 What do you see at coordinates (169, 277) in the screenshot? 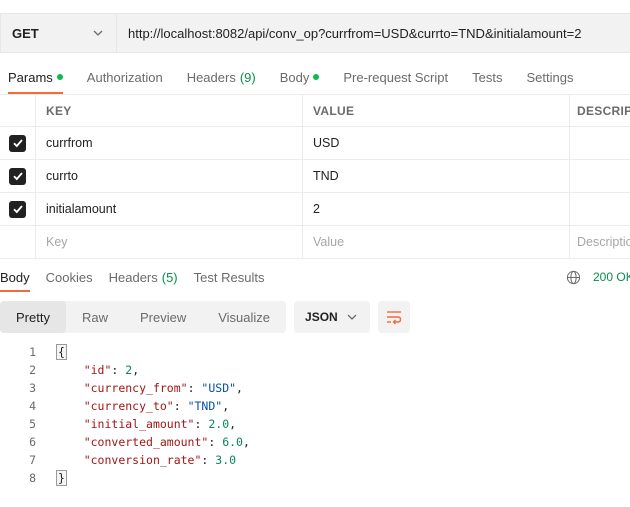
I see `response-tab-headers-count: (5)` at bounding box center [169, 277].